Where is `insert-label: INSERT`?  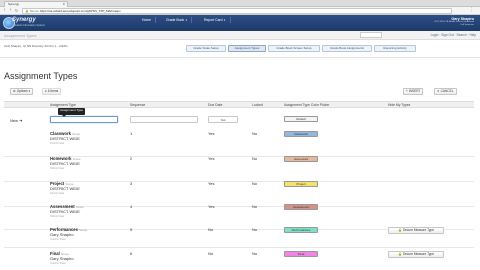
insert-label: INSERT is located at coordinates (414, 91).